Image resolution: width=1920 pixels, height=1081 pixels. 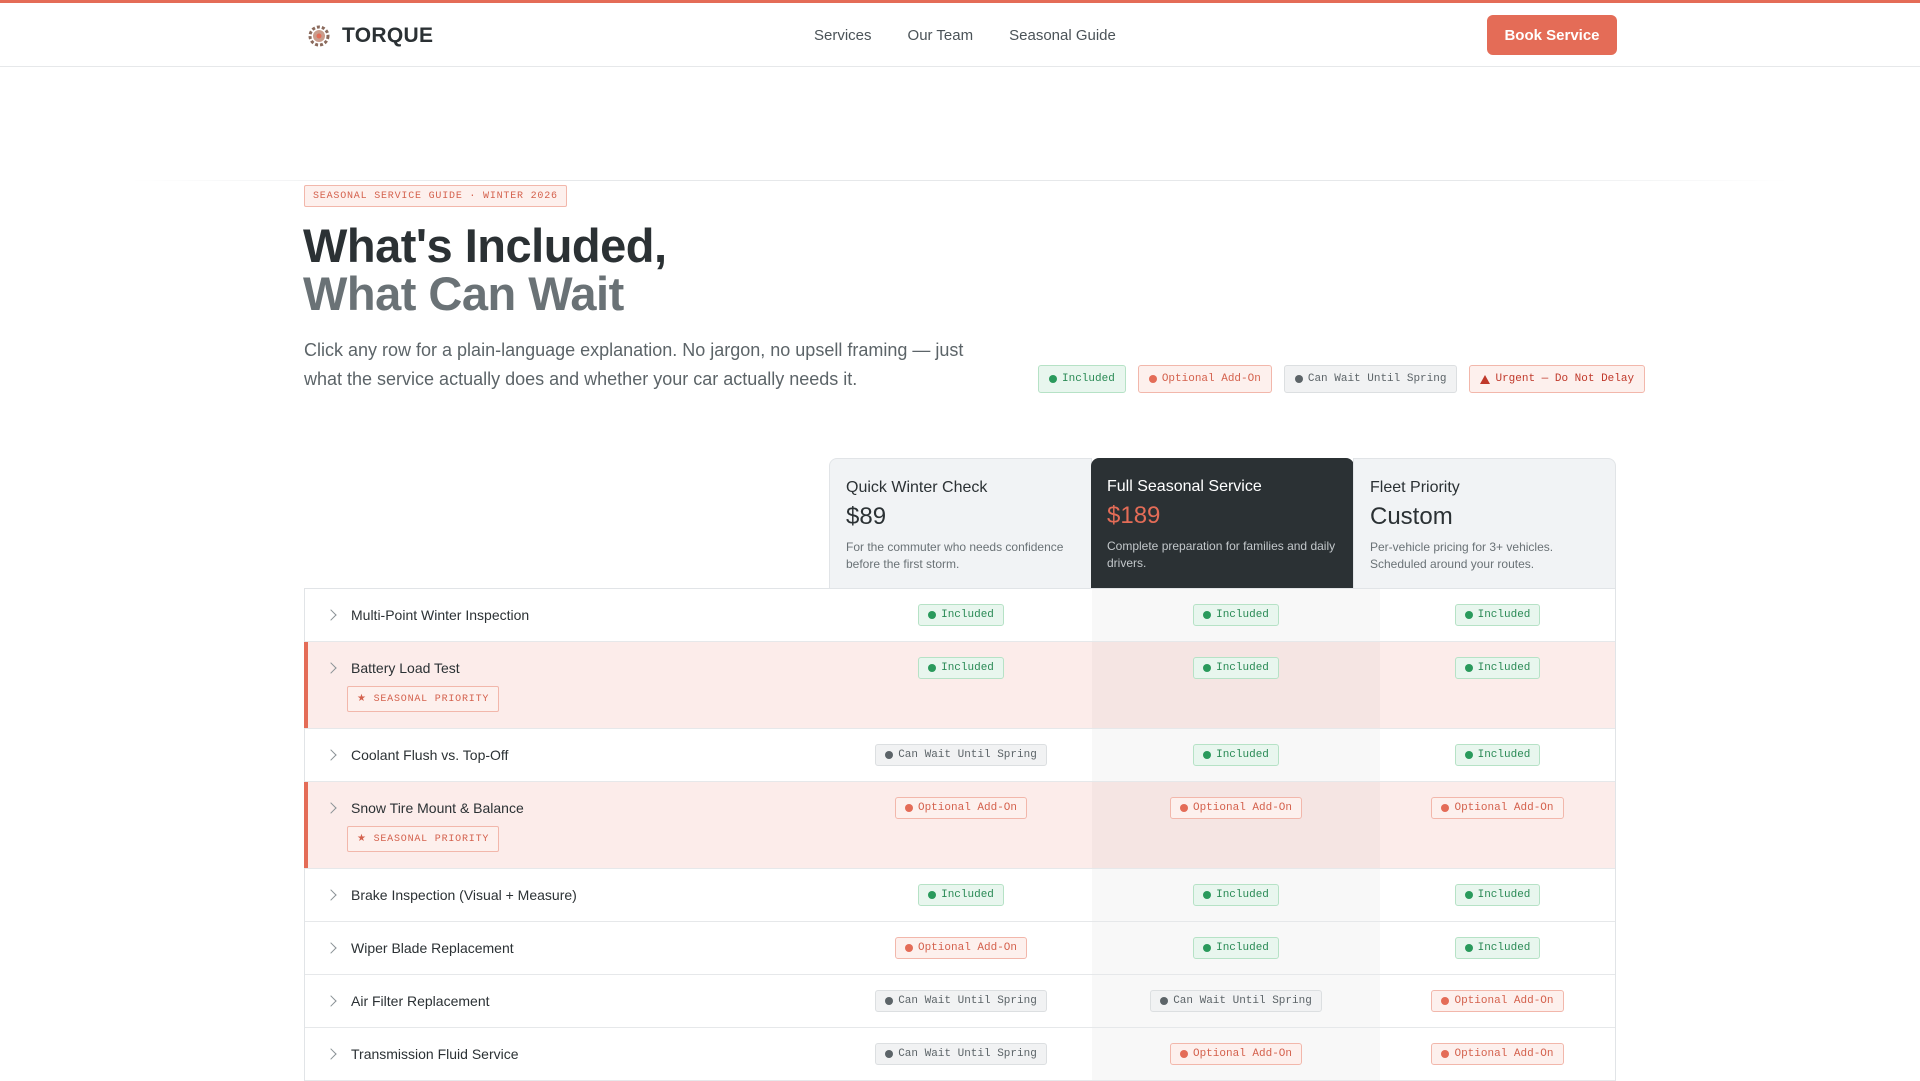 What do you see at coordinates (577, 895) in the screenshot?
I see `row-title: Brake Inspection (Visual + Measure)` at bounding box center [577, 895].